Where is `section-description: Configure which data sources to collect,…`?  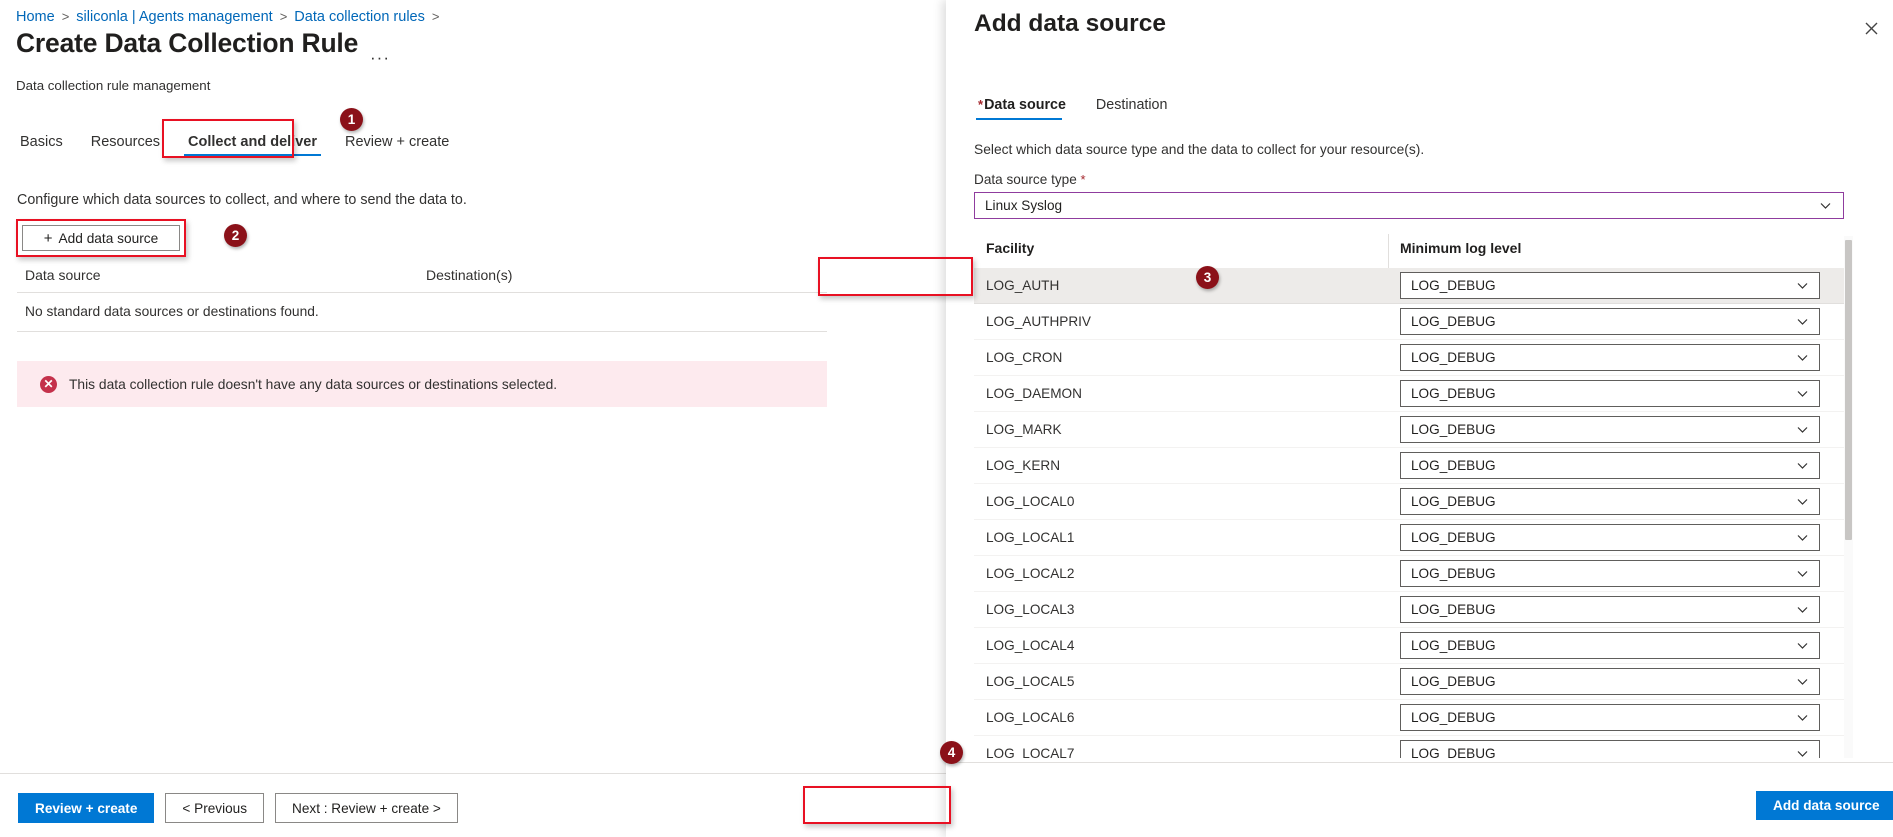
section-description: Configure which data sources to collect,… is located at coordinates (242, 200).